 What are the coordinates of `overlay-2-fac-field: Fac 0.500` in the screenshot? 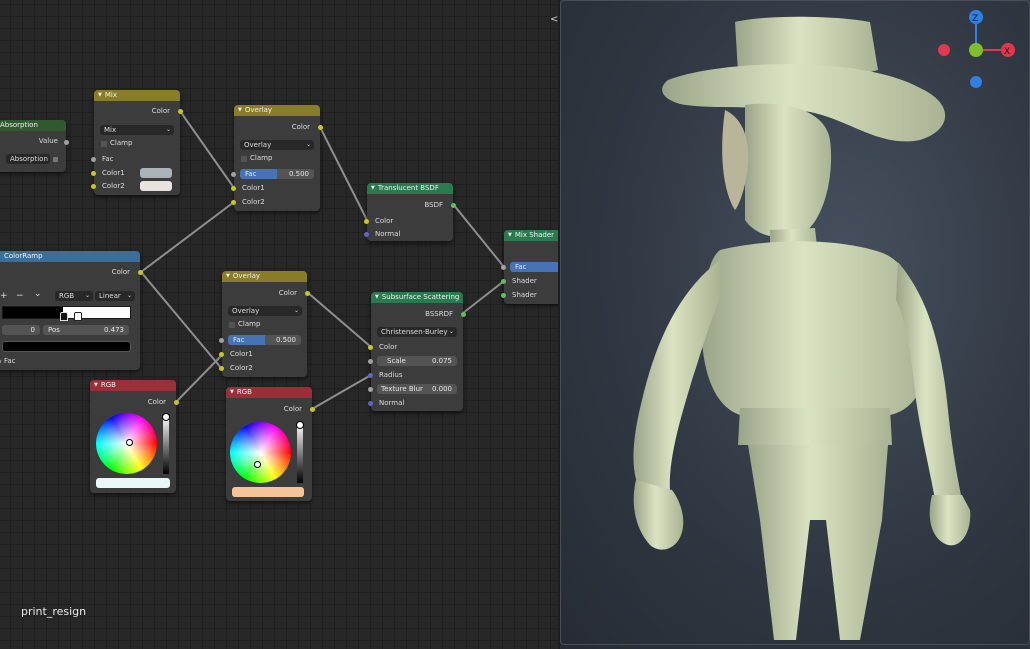 It's located at (264, 340).